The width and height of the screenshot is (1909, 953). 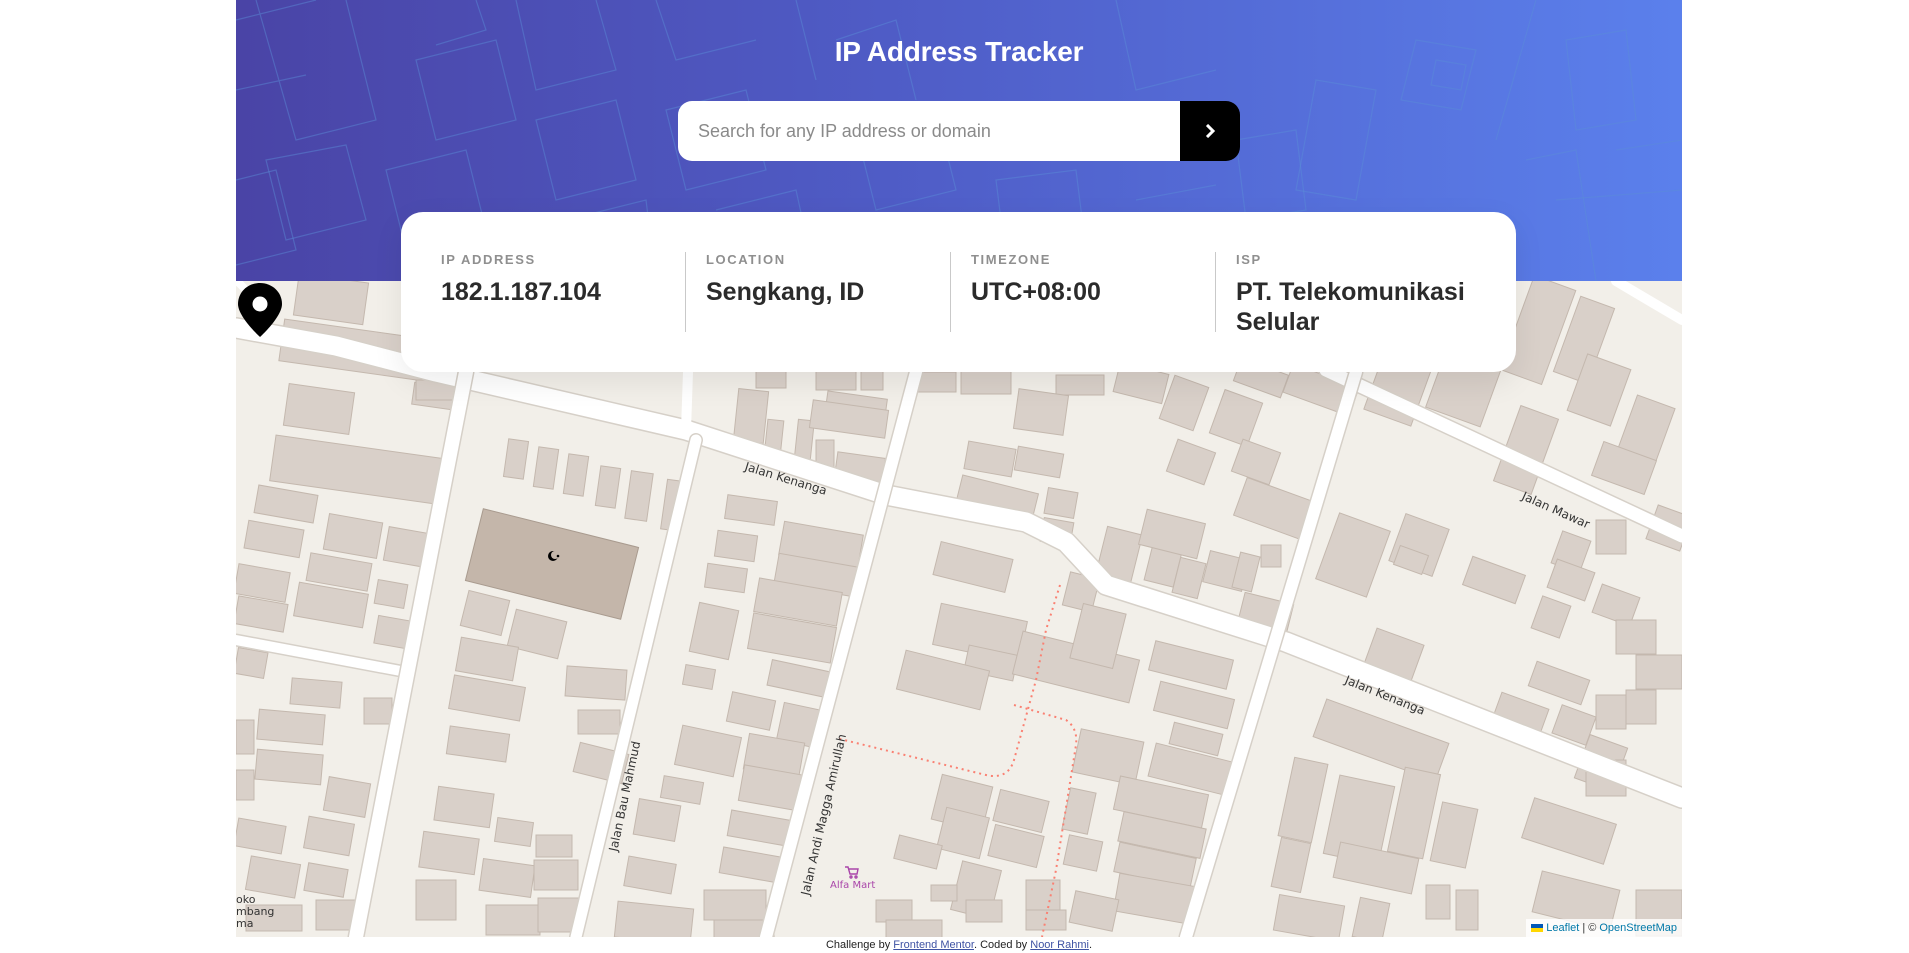 What do you see at coordinates (244, 923) in the screenshot?
I see `edge-label-3: ma` at bounding box center [244, 923].